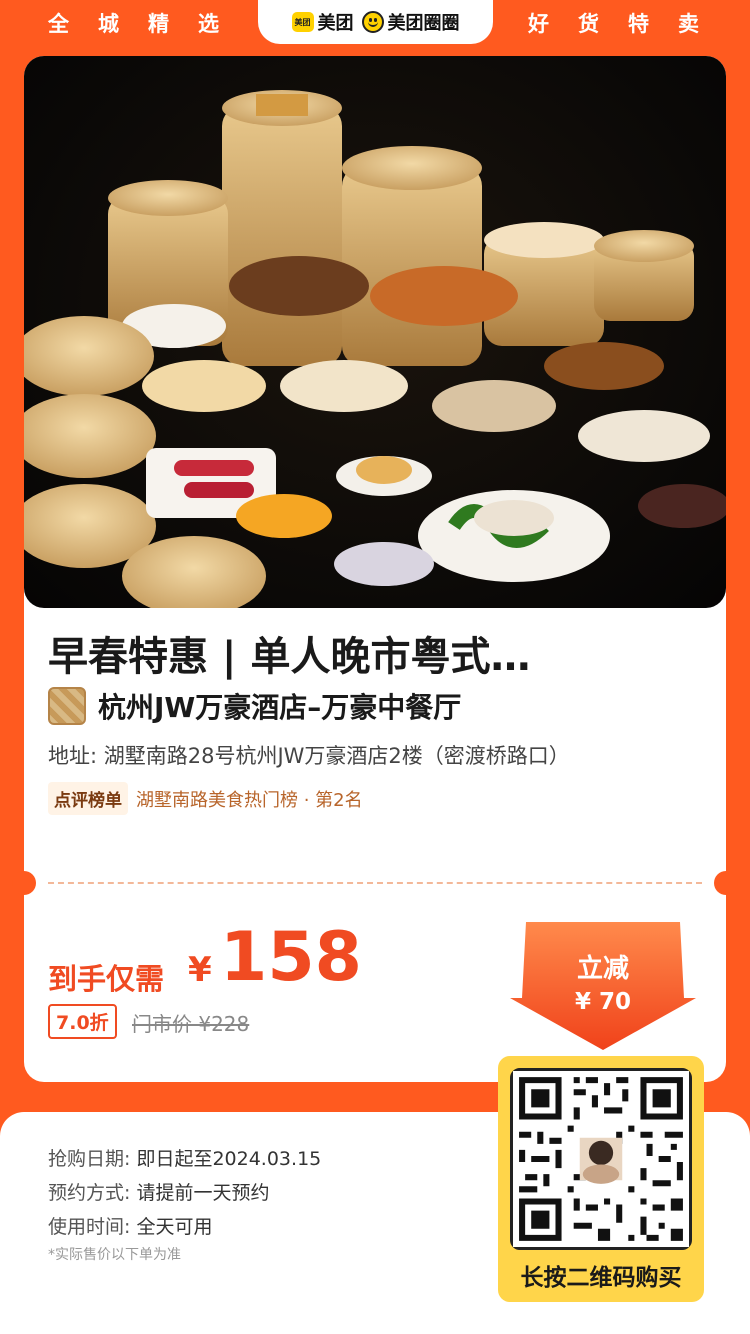  What do you see at coordinates (191, 1024) in the screenshot?
I see `original-price: 门市价 ¥228` at bounding box center [191, 1024].